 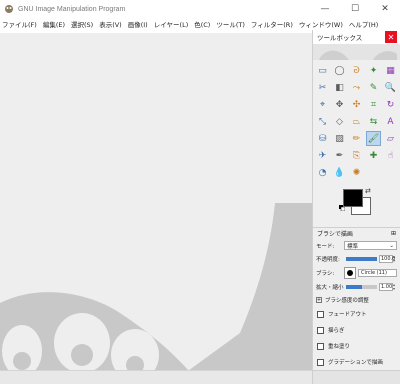 I want to click on canvas-status-bar, so click(x=156, y=377).